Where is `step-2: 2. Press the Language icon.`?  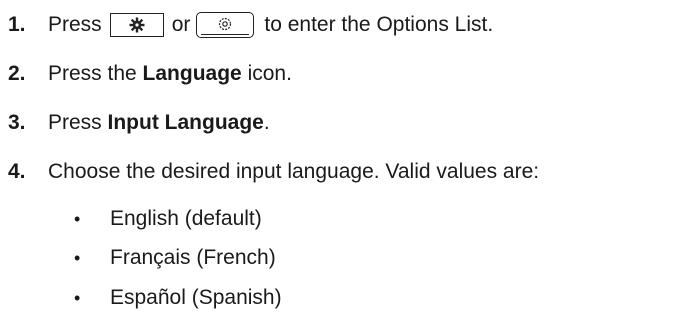 step-2: 2. Press the Language icon. is located at coordinates (150, 74).